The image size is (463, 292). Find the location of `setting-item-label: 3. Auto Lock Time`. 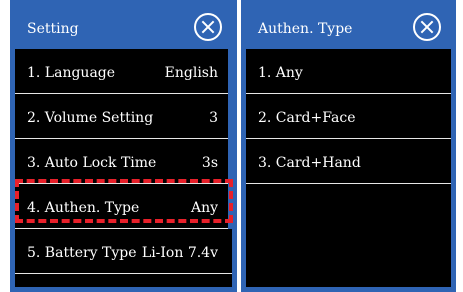

setting-item-label: 3. Auto Lock Time is located at coordinates (92, 163).